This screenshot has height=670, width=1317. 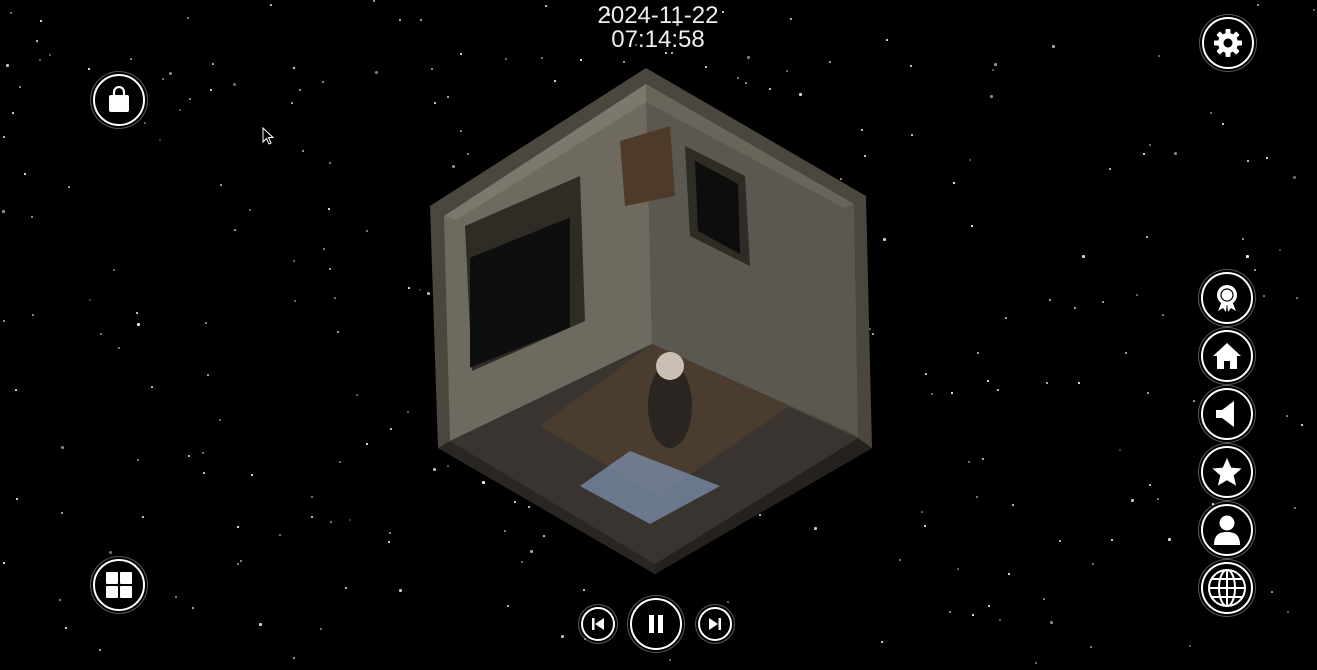 What do you see at coordinates (1227, 588) in the screenshot?
I see `language-button` at bounding box center [1227, 588].